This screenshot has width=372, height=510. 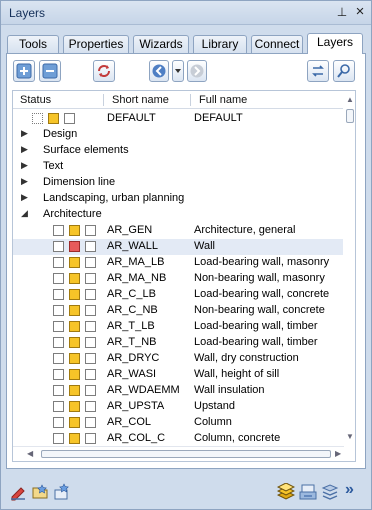 What do you see at coordinates (350, 99) in the screenshot?
I see `scroll-up-icon: ▲` at bounding box center [350, 99].